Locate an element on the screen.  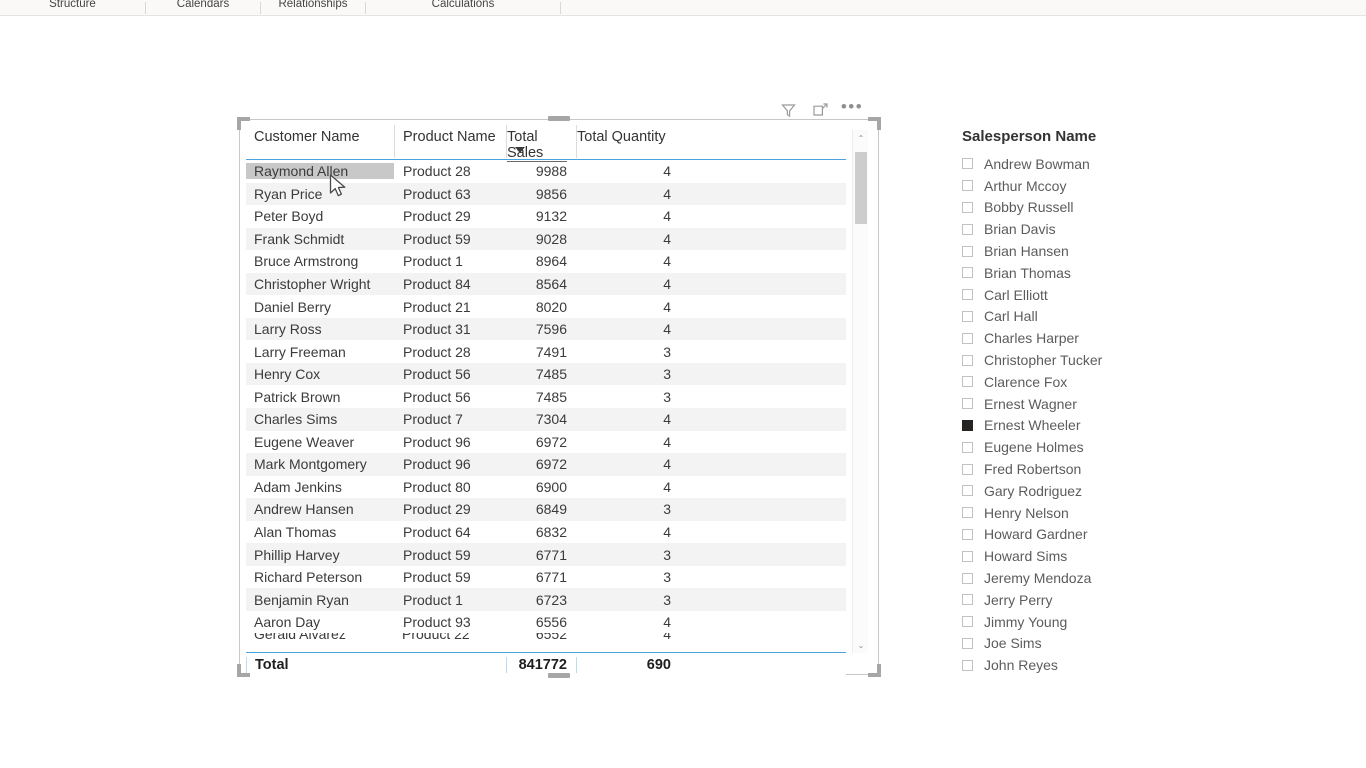
more-options-icon: ••• is located at coordinates (851, 109).